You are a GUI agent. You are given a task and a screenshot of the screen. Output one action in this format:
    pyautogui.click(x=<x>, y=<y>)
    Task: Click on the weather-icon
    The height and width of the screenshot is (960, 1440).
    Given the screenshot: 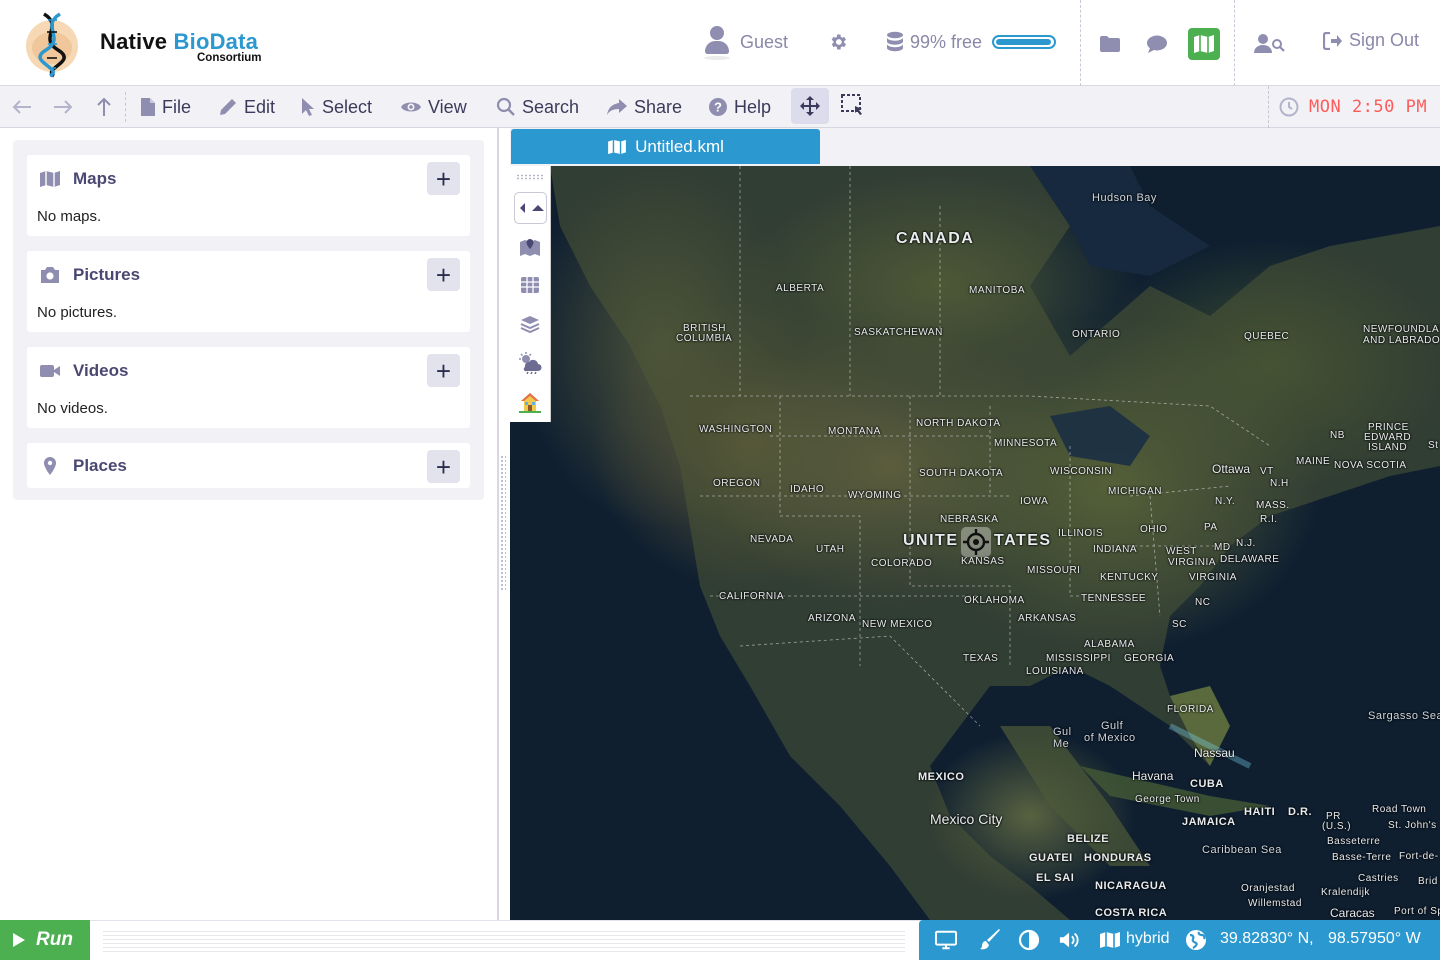 What is the action you would take?
    pyautogui.click(x=530, y=363)
    